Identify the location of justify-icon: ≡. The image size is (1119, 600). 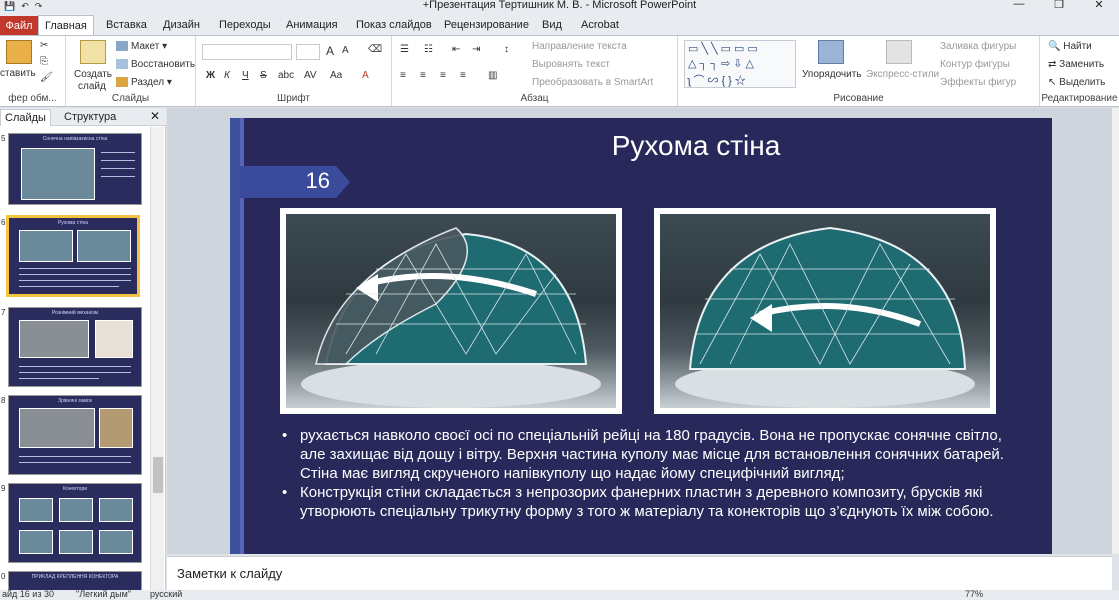
(463, 75).